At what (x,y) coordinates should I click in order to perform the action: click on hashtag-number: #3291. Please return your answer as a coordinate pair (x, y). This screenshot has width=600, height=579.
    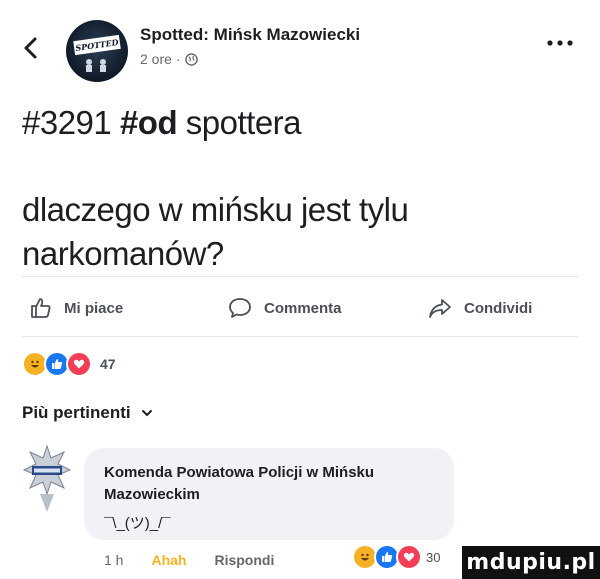
    Looking at the image, I should click on (67, 122).